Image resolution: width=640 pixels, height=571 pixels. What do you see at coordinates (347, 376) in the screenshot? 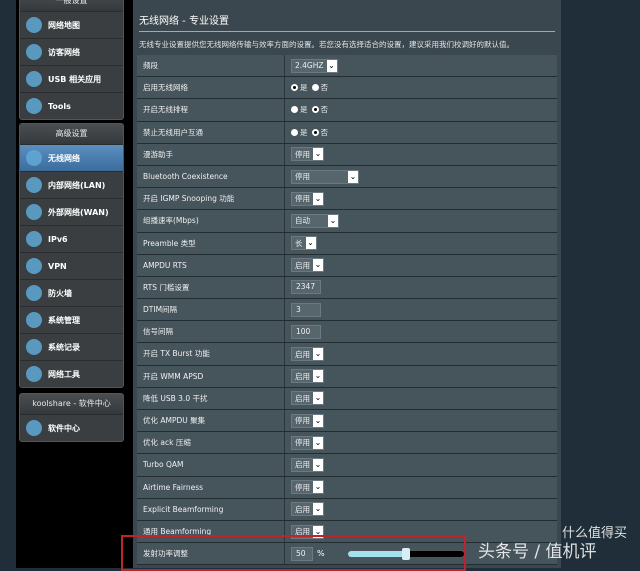
I see `setting-row: 开启 WMM APSD 启用 ⌄` at bounding box center [347, 376].